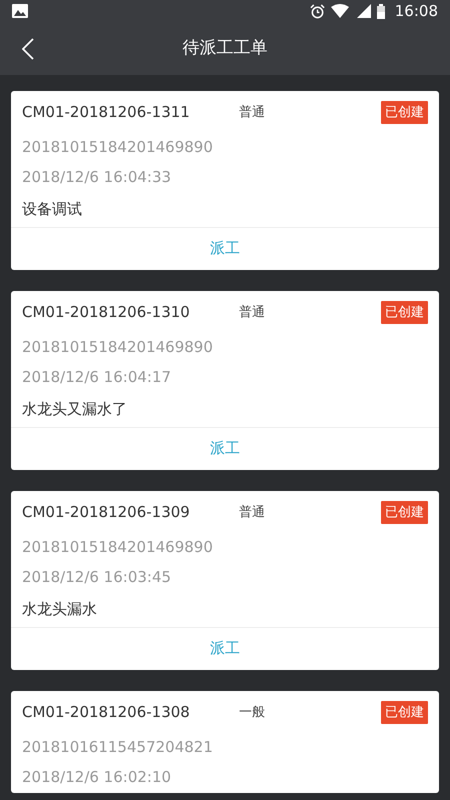 This screenshot has height=800, width=450. Describe the element at coordinates (225, 48) in the screenshot. I see `page-title: 待派工工单` at that location.